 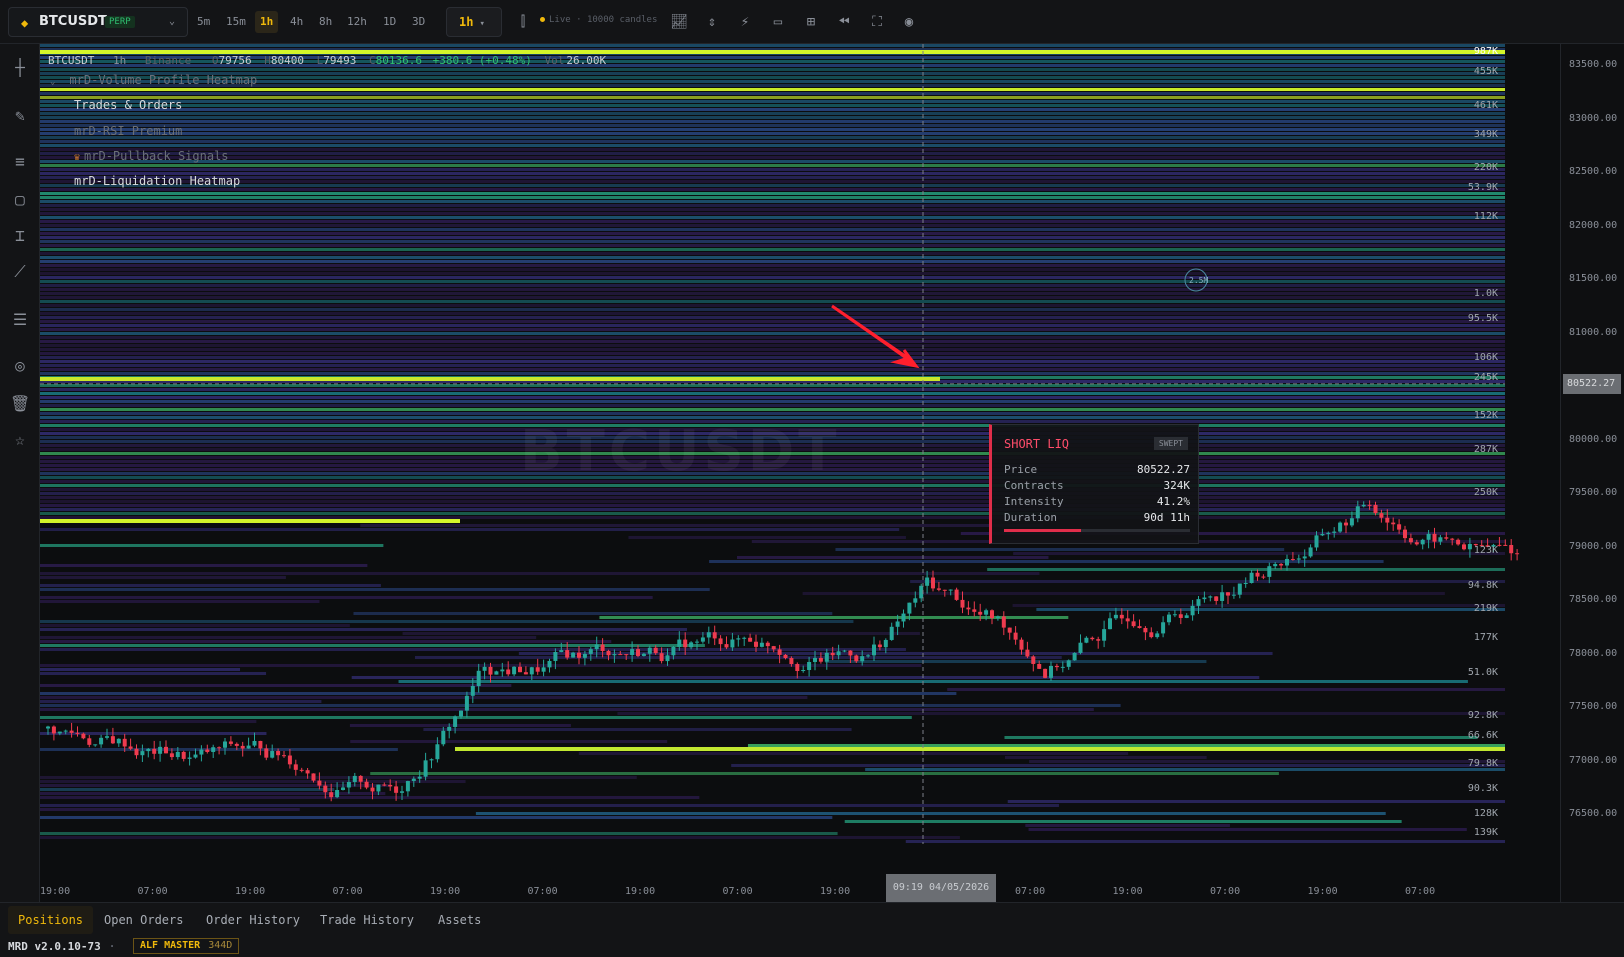 I want to click on badge-count: 344D, so click(x=220, y=945).